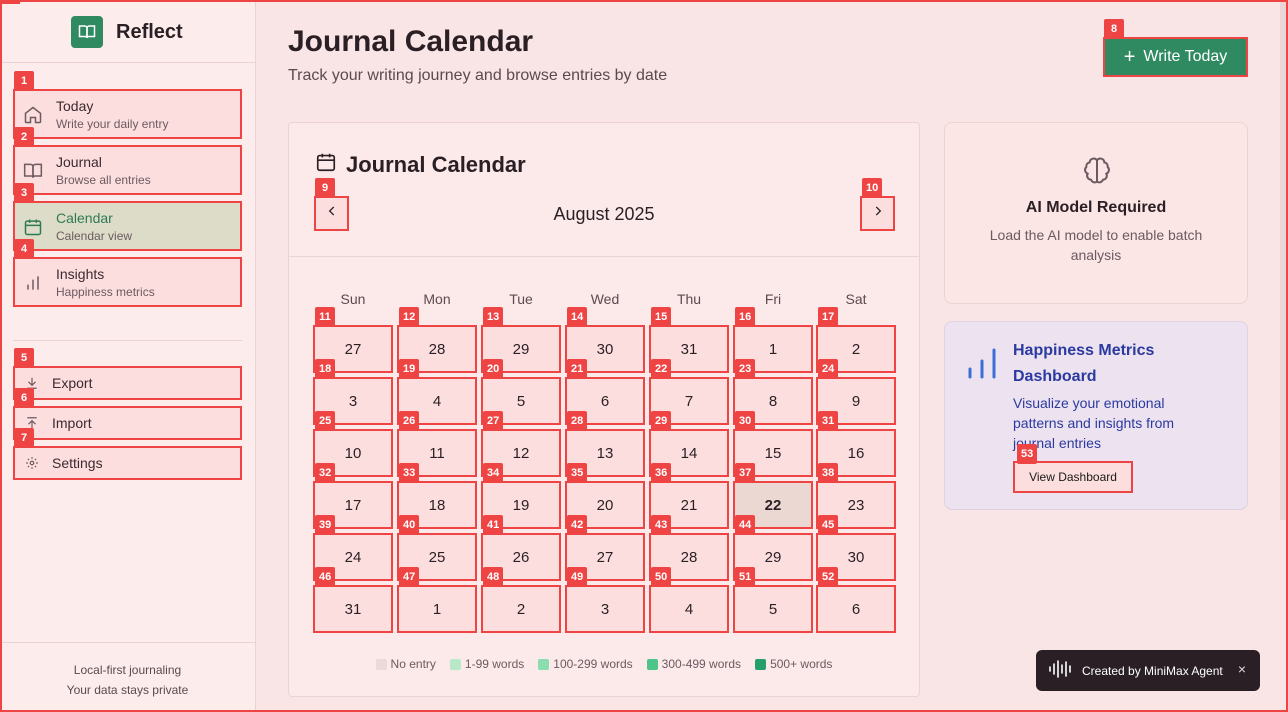  What do you see at coordinates (872, 188) in the screenshot?
I see `marker-badge: 10` at bounding box center [872, 188].